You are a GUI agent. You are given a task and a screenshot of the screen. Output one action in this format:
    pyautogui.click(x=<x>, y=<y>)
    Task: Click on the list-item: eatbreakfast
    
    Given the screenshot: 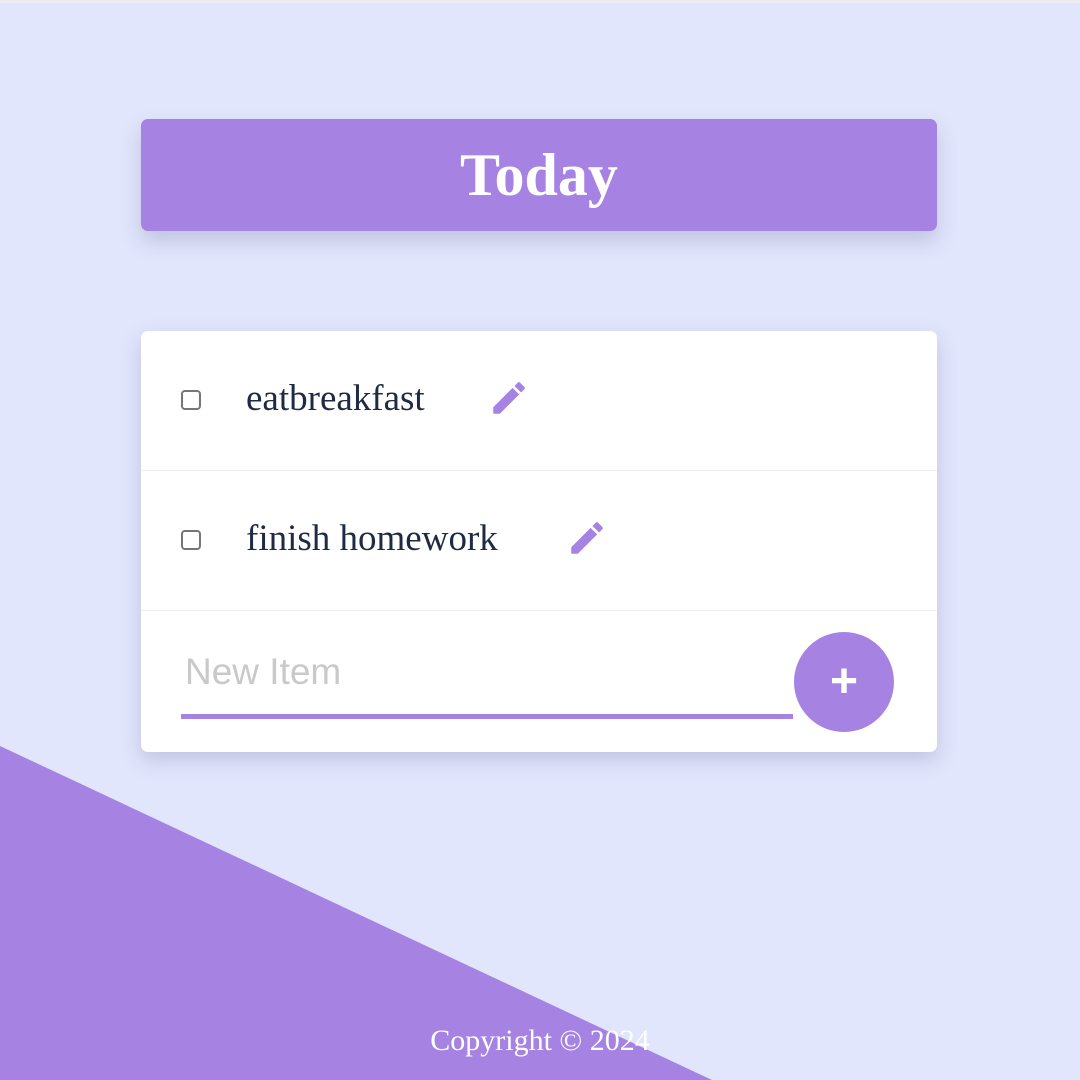 What is the action you would take?
    pyautogui.click(x=539, y=401)
    